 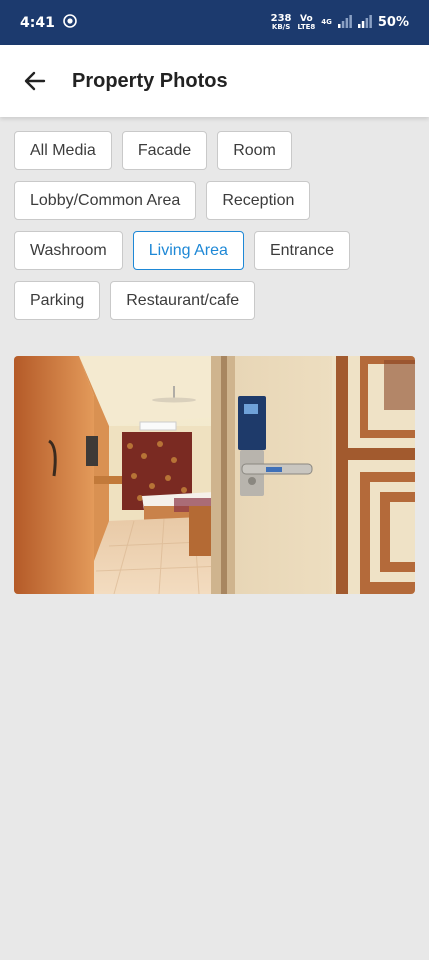 I want to click on whatsapp-icon, so click(x=70, y=22).